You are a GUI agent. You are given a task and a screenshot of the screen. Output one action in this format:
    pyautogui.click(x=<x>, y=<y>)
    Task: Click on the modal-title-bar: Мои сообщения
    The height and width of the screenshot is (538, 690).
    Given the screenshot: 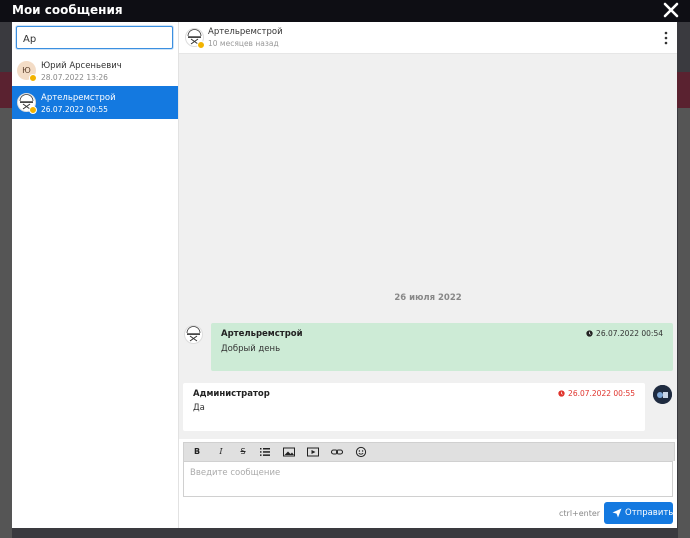 What is the action you would take?
    pyautogui.click(x=345, y=11)
    